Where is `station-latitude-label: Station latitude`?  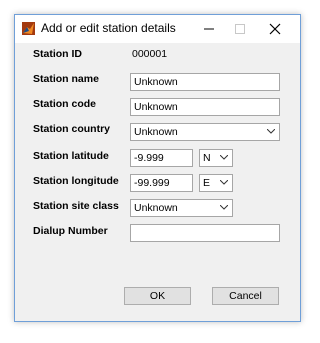 station-latitude-label: Station latitude is located at coordinates (71, 156).